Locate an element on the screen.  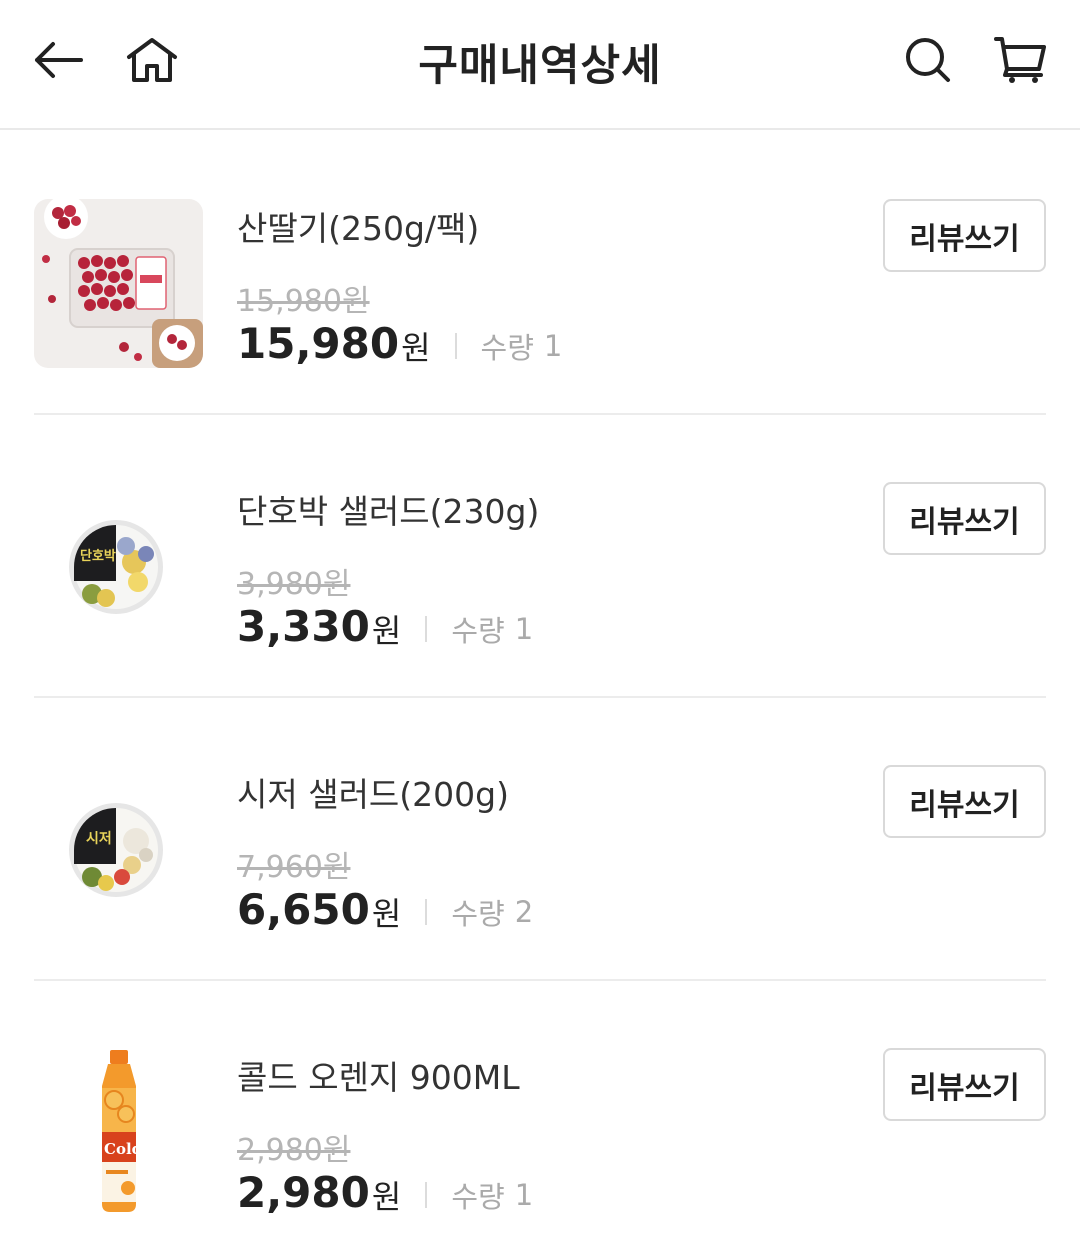
product-thumbnail: 시저 is located at coordinates (118, 849).